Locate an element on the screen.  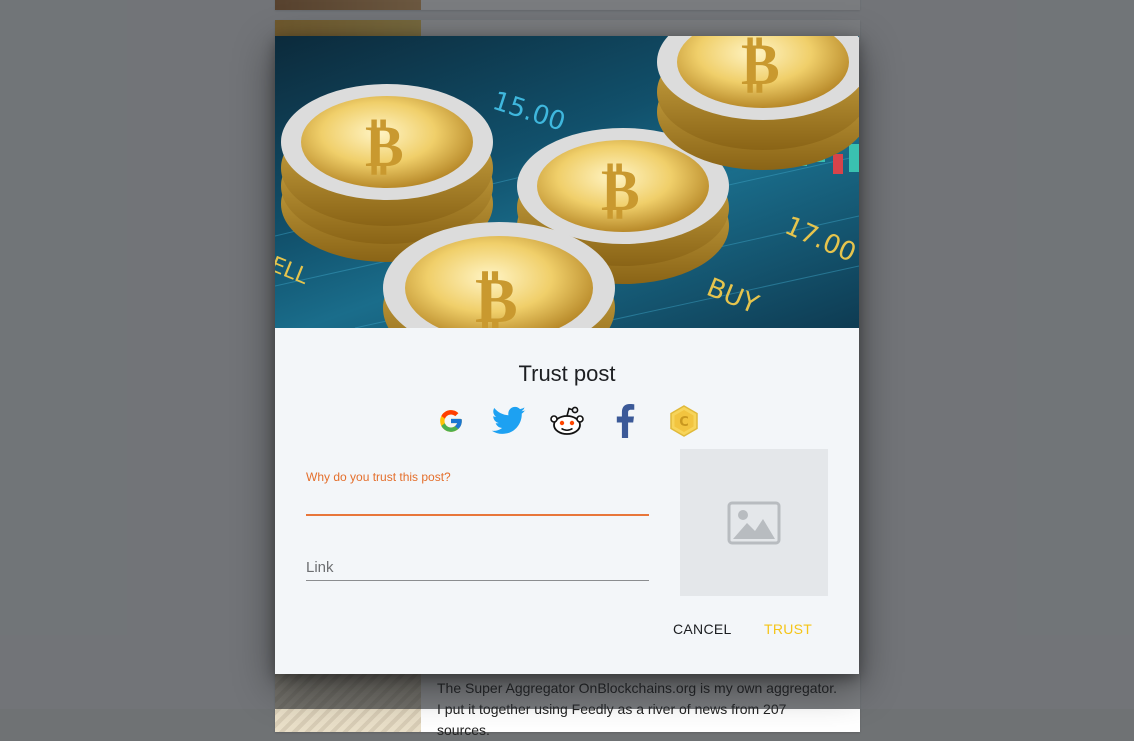
image-upload-placeholder is located at coordinates (754, 522).